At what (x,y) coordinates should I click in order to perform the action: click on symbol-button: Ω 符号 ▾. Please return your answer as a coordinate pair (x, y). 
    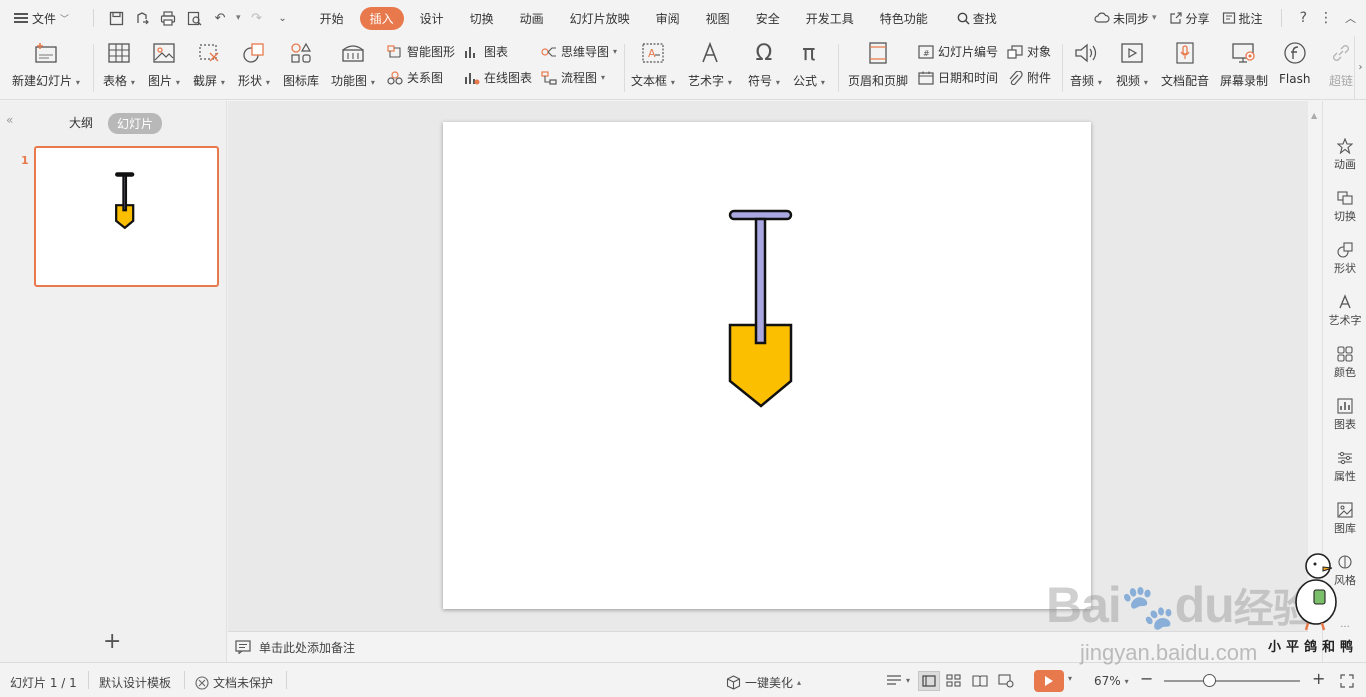
    Looking at the image, I should click on (764, 64).